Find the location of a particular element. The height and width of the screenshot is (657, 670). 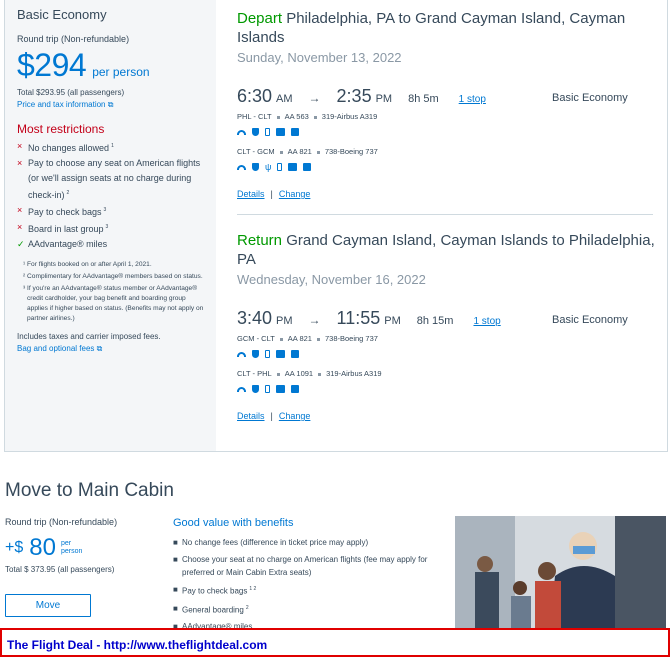

depart-time: 6:30 AM is located at coordinates (265, 96).